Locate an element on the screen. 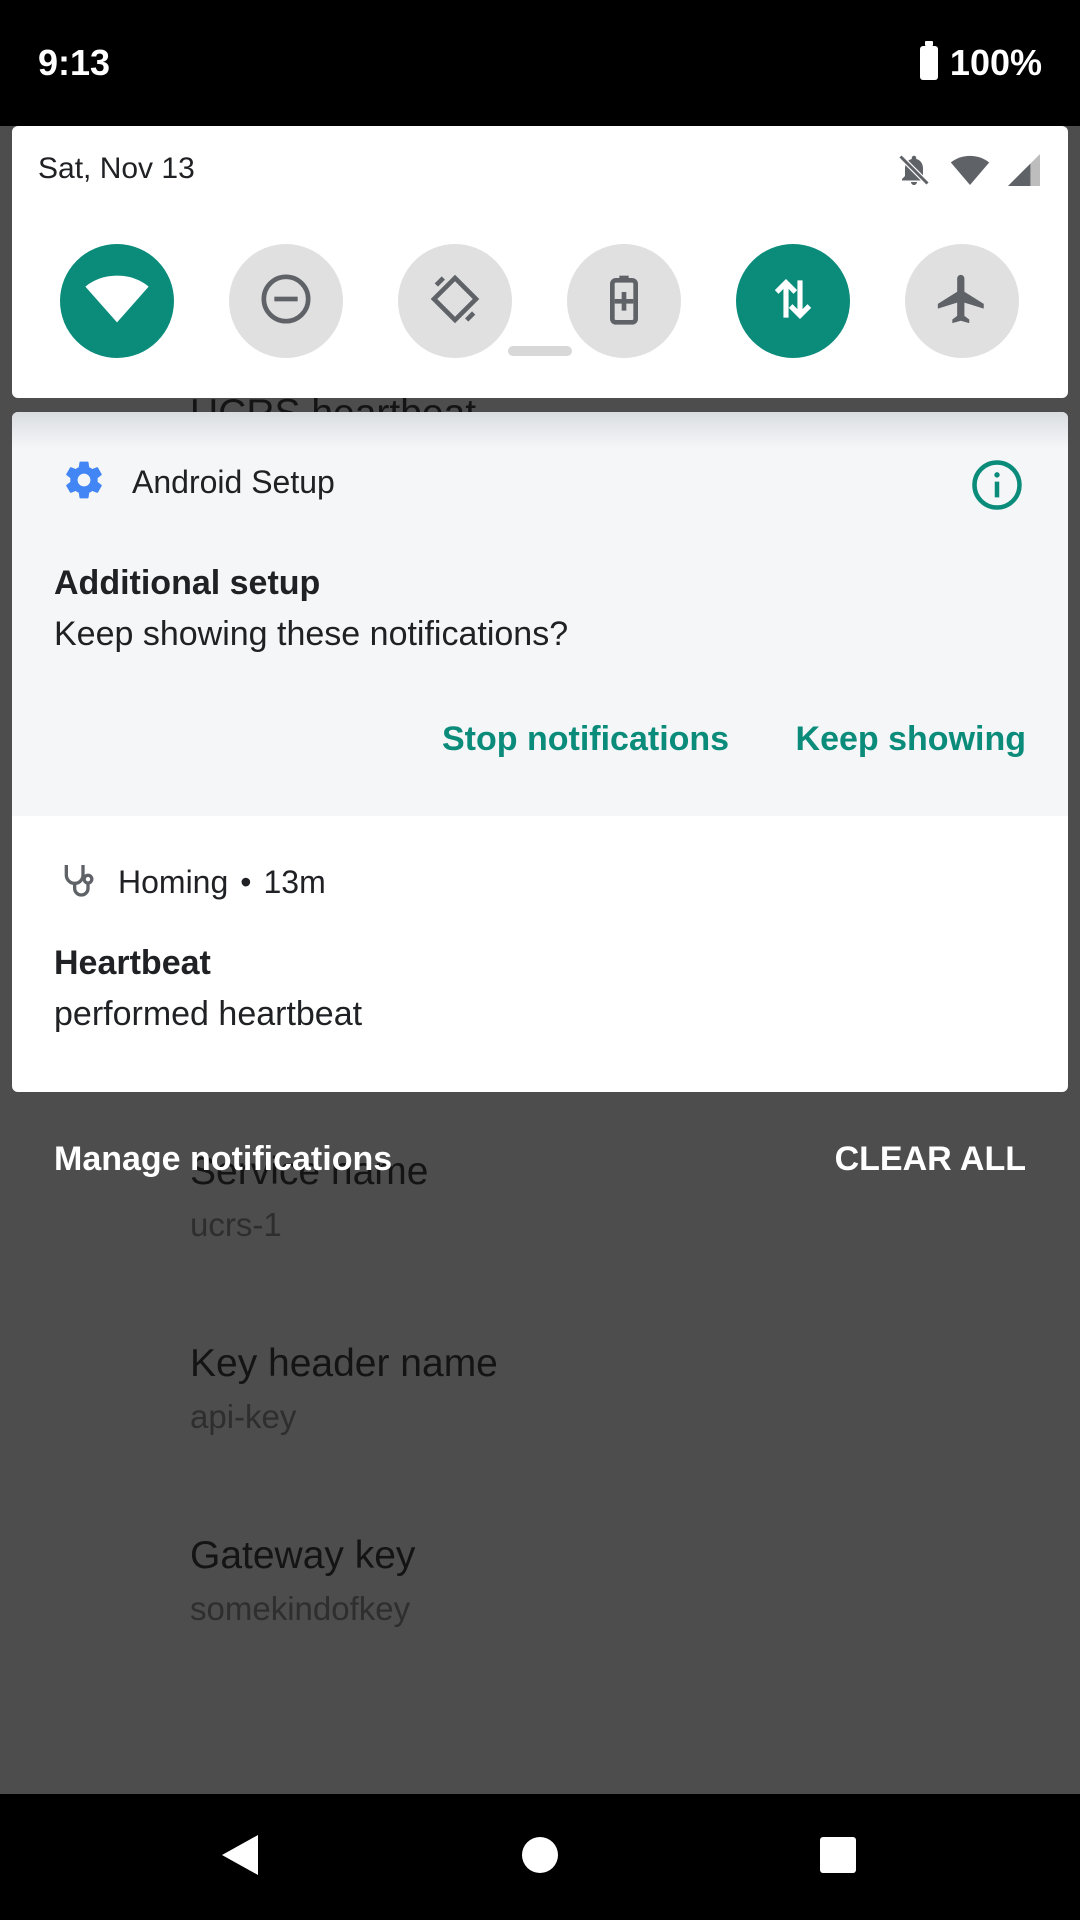  status-battery: 100% is located at coordinates (980, 62).